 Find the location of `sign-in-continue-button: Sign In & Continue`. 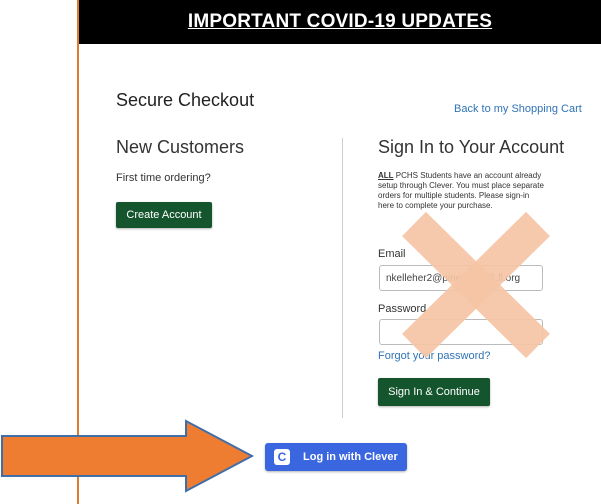

sign-in-continue-button: Sign In & Continue is located at coordinates (434, 392).